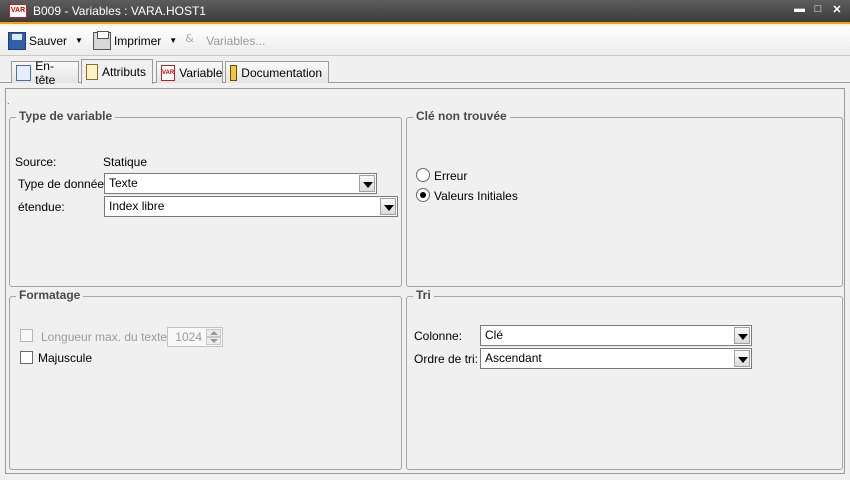 This screenshot has width=850, height=480. I want to click on radio-erreur-label: Erreur, so click(451, 176).